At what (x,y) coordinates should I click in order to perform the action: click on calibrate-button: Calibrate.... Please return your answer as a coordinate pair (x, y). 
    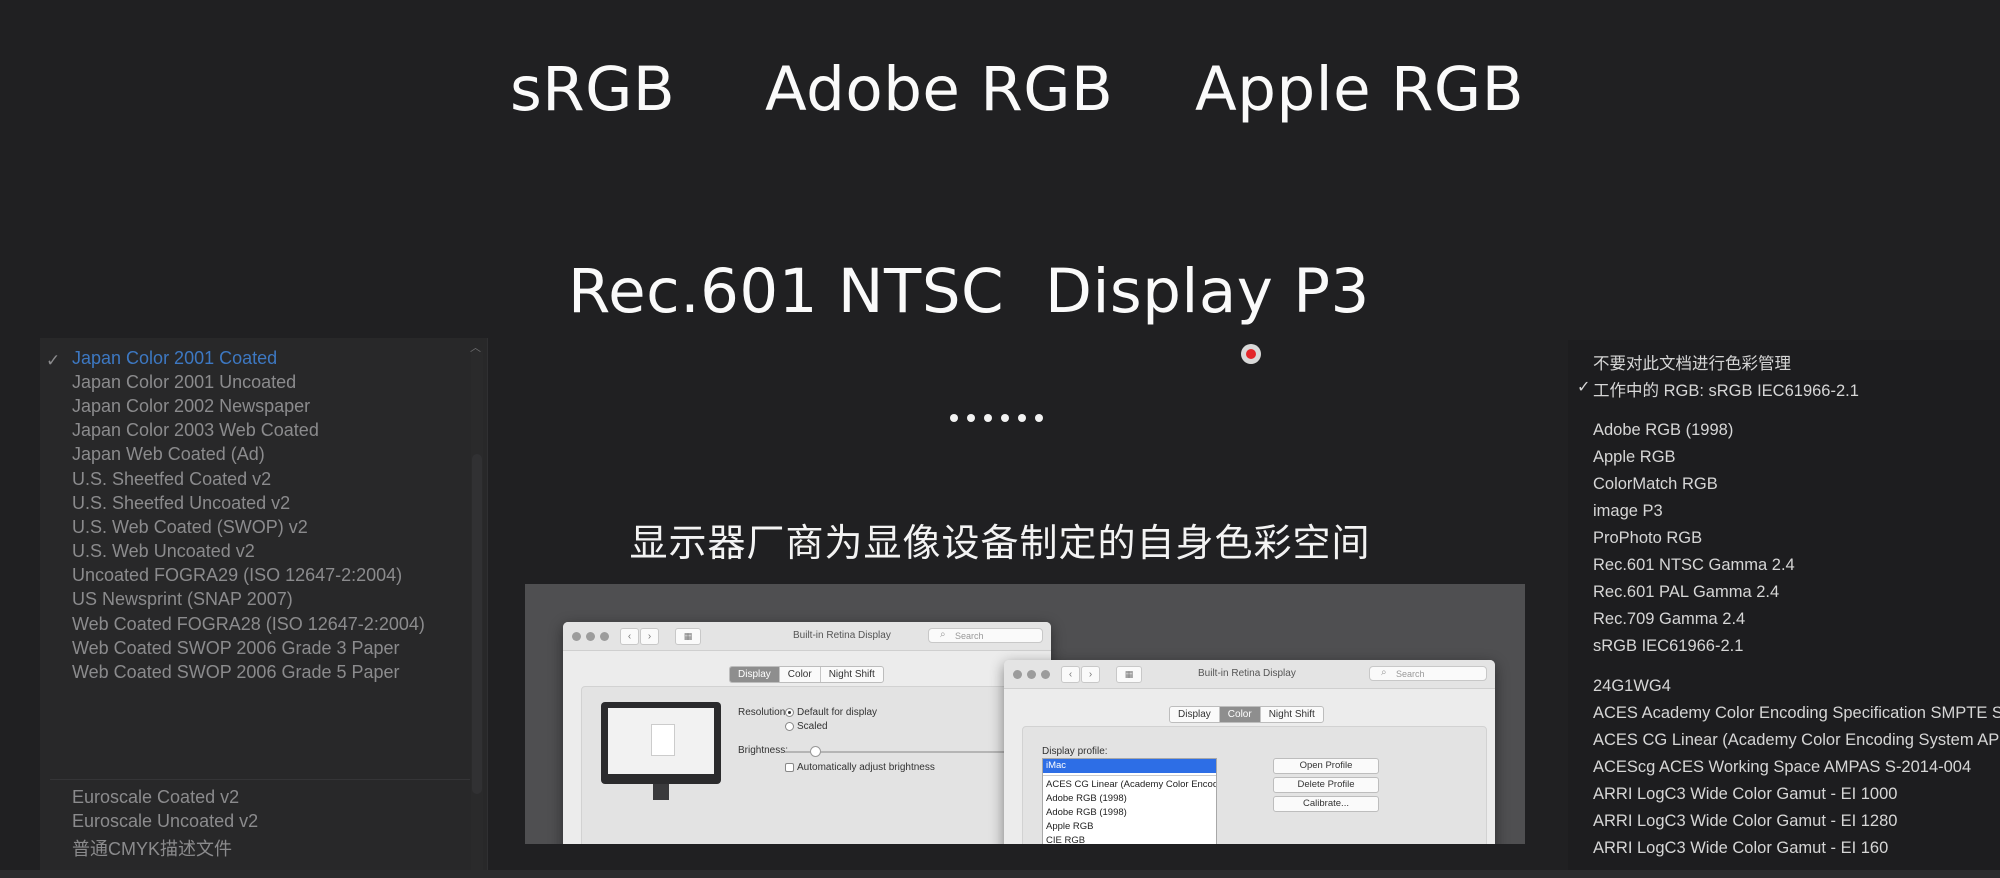
    Looking at the image, I should click on (1326, 804).